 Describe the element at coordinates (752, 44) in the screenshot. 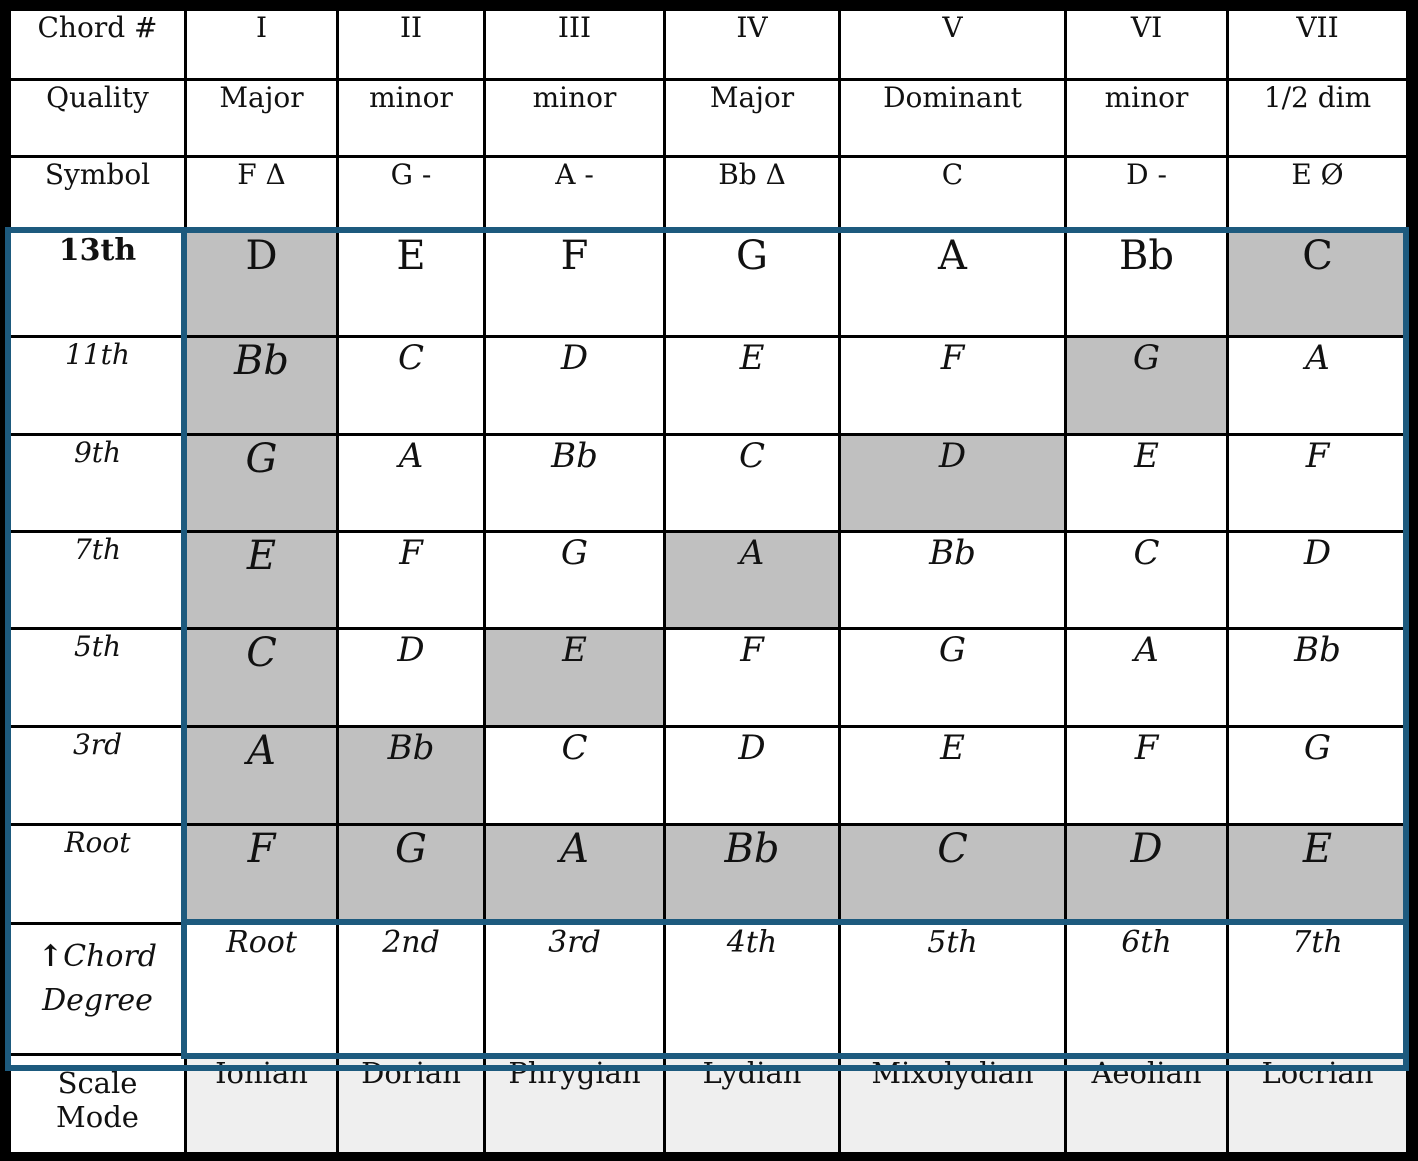

I see `chord-number-cell-4: IV` at that location.